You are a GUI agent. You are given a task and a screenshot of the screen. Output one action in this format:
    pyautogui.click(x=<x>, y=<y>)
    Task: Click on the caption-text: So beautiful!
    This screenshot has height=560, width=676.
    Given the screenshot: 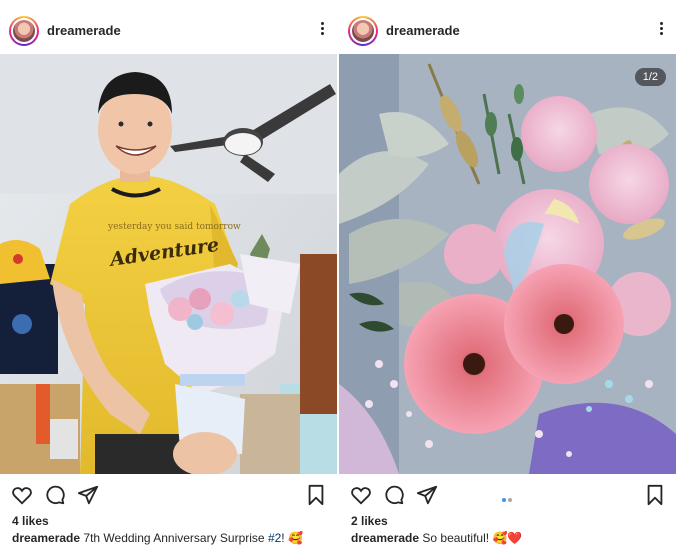 What is the action you would take?
    pyautogui.click(x=456, y=538)
    